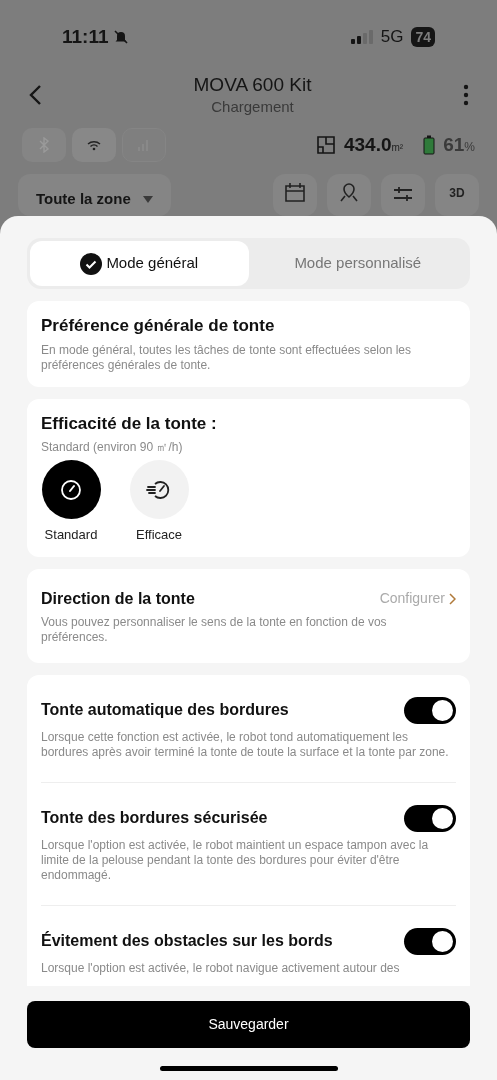  I want to click on status-time: 11:11, so click(85, 36).